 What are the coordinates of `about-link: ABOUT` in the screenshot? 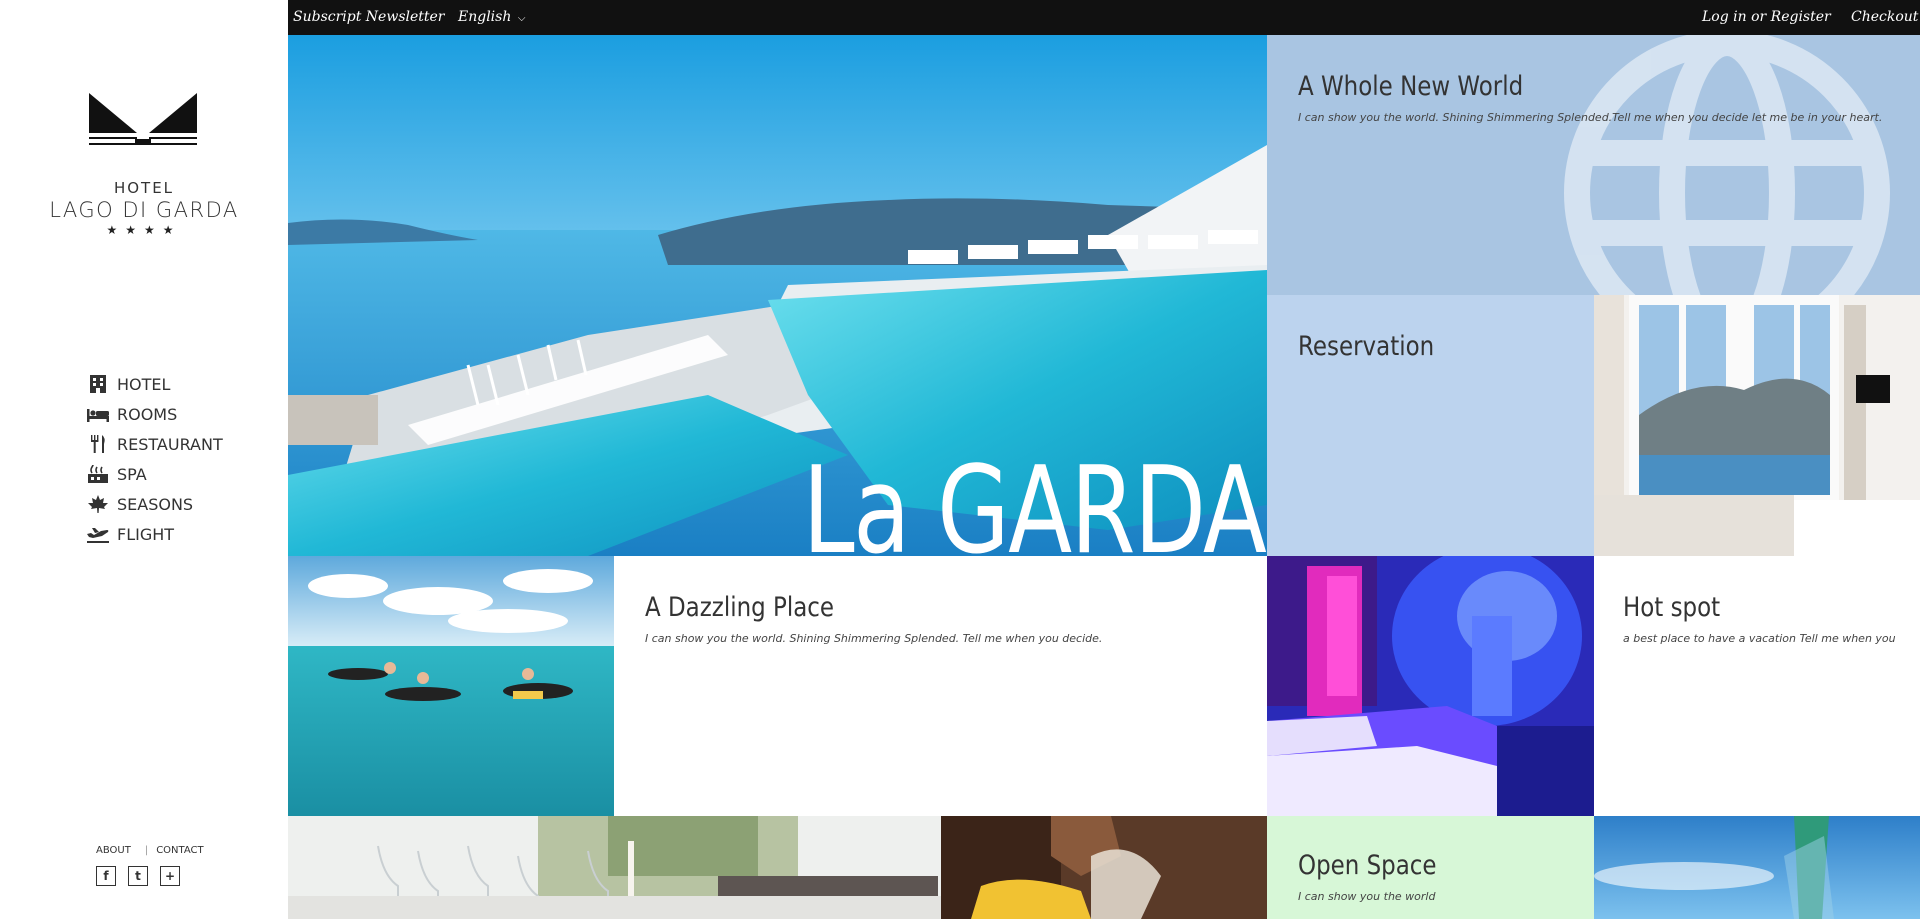 It's located at (113, 850).